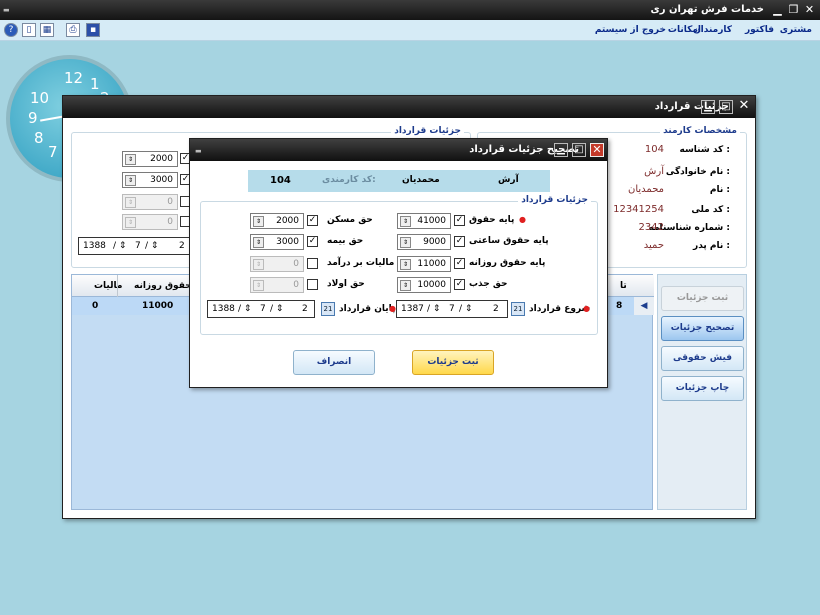 The image size is (820, 615). Describe the element at coordinates (644, 306) in the screenshot. I see `row-selector-icon: ◀` at that location.